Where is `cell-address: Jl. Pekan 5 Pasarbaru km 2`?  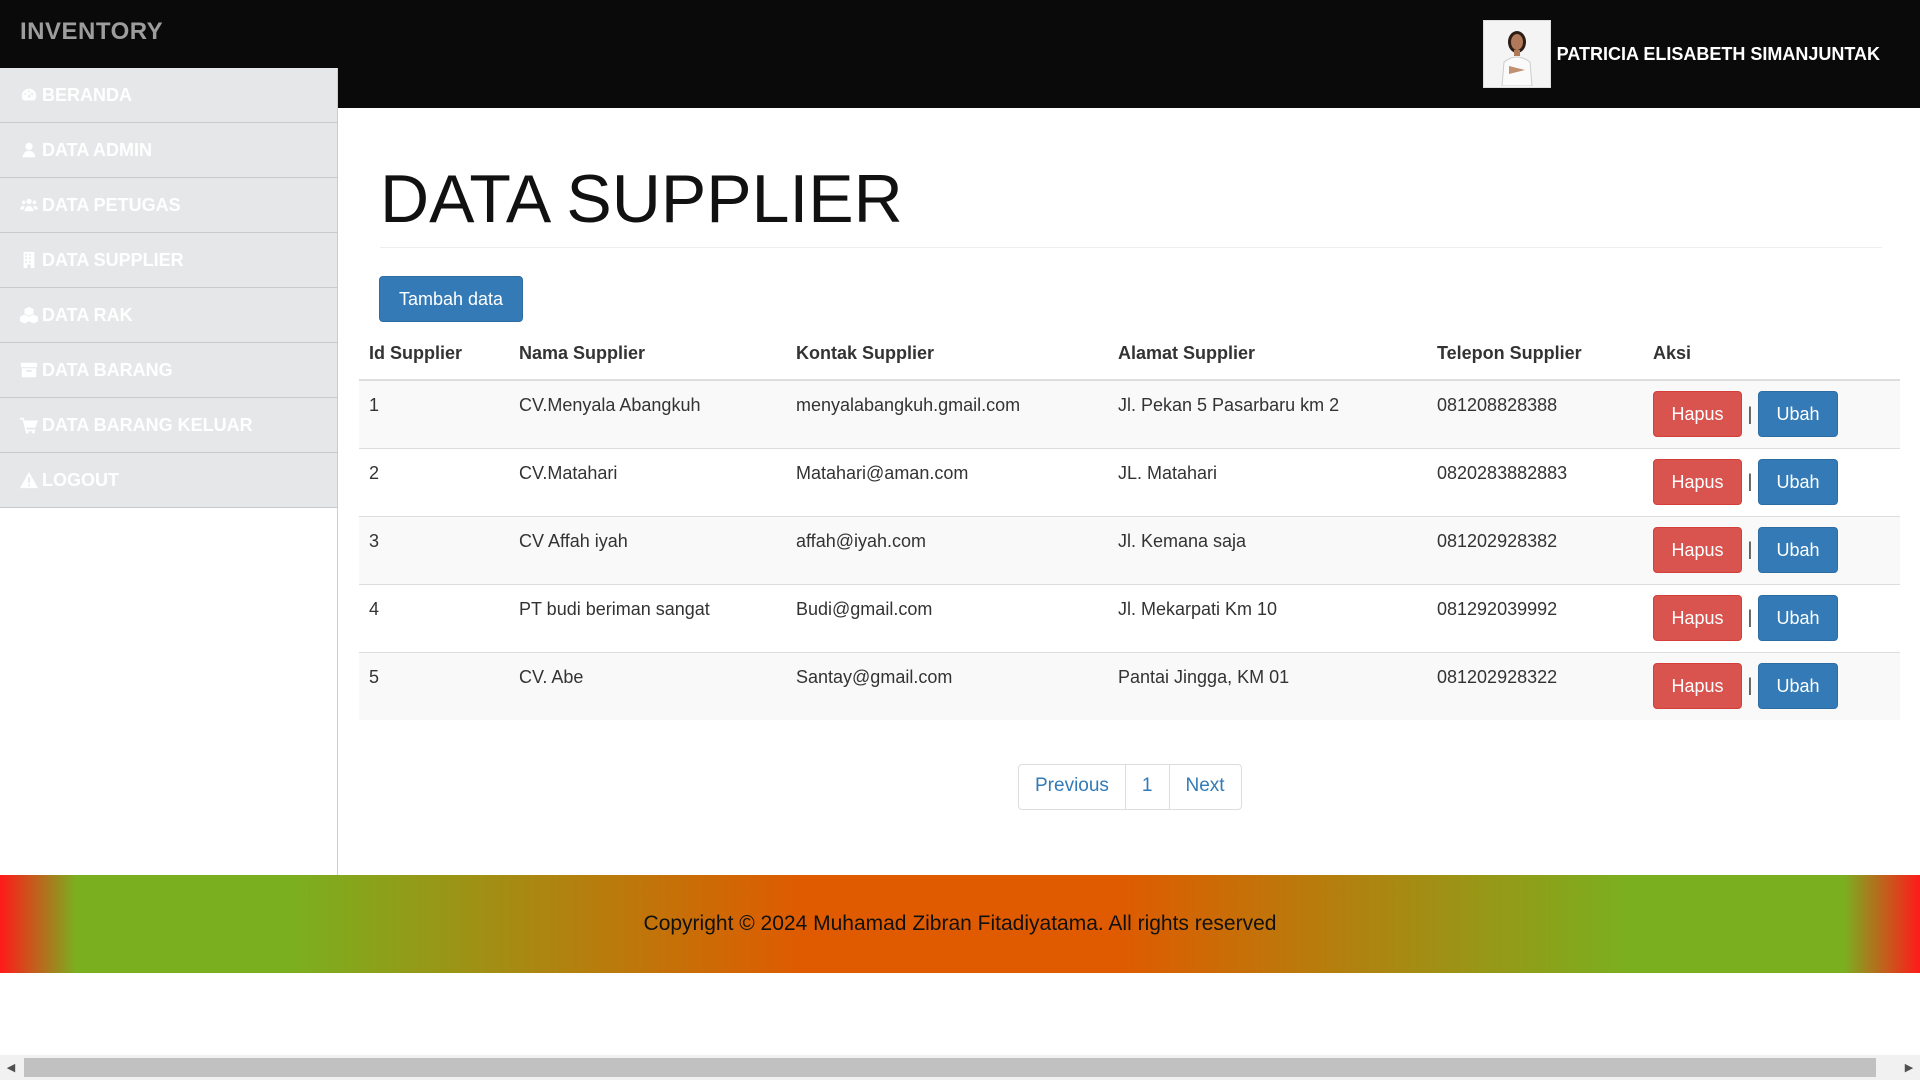 cell-address: Jl. Pekan 5 Pasarbaru km 2 is located at coordinates (1267, 413).